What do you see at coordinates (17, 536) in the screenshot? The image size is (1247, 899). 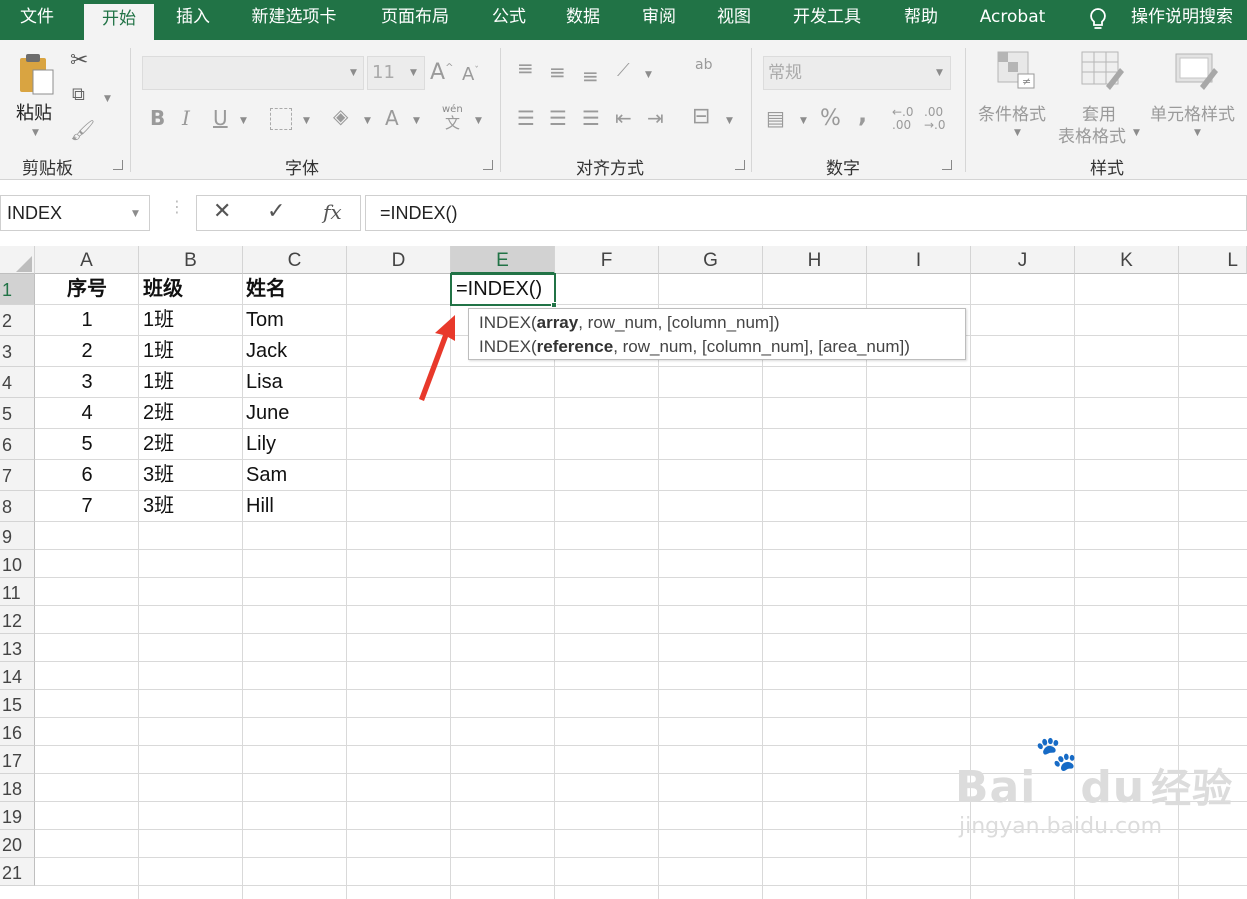 I see `row-header: 9` at bounding box center [17, 536].